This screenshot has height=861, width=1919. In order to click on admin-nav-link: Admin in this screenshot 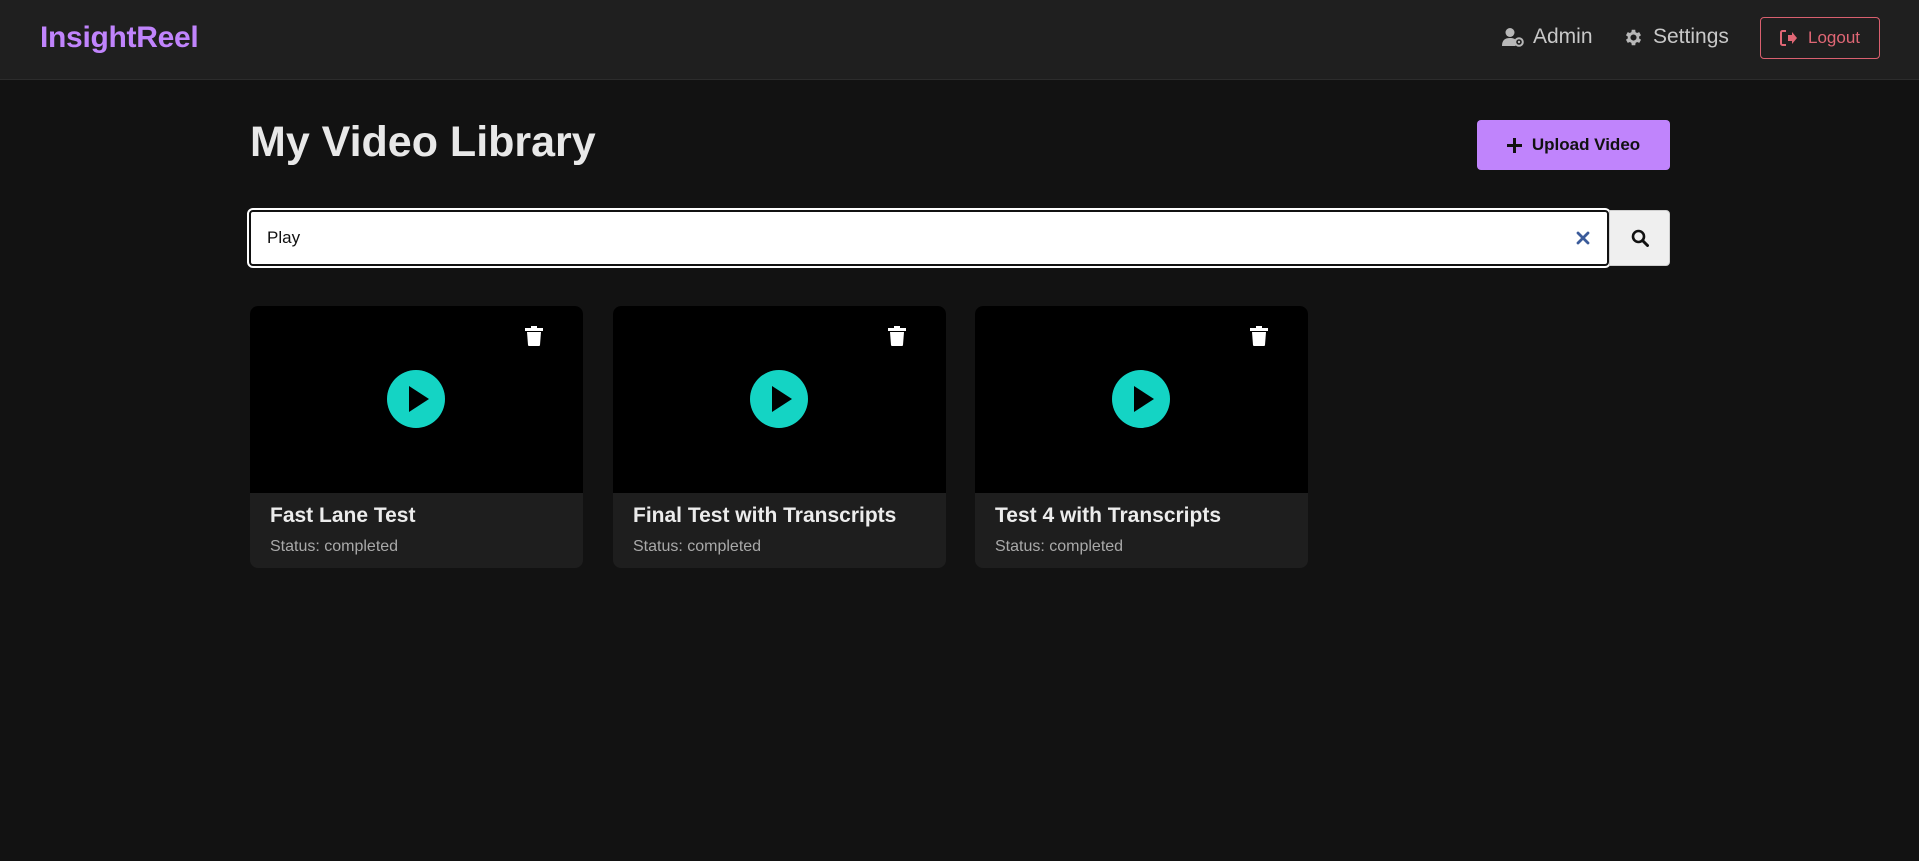, I will do `click(1547, 37)`.